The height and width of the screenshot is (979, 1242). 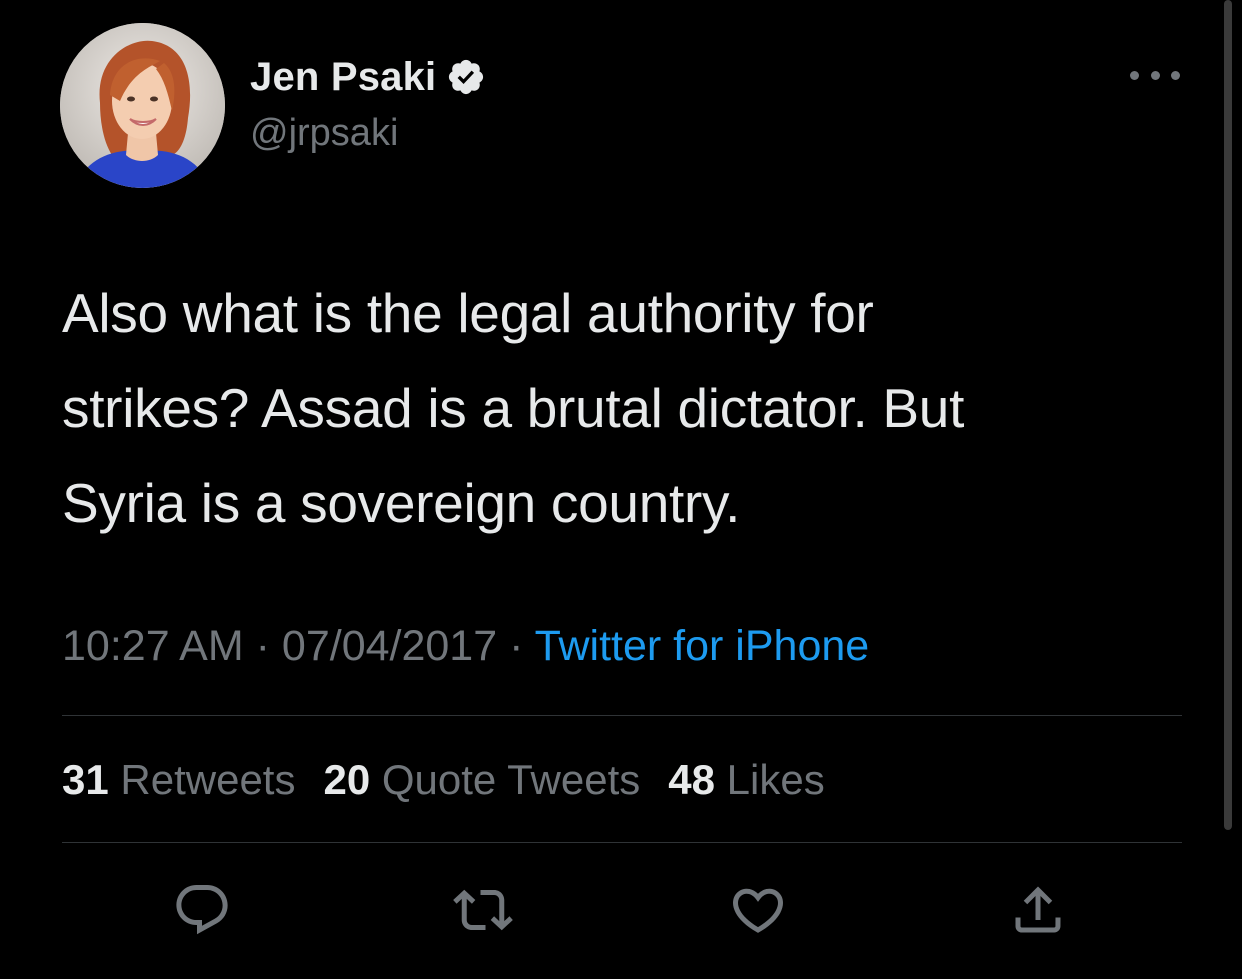 I want to click on reply-icon, so click(x=202, y=910).